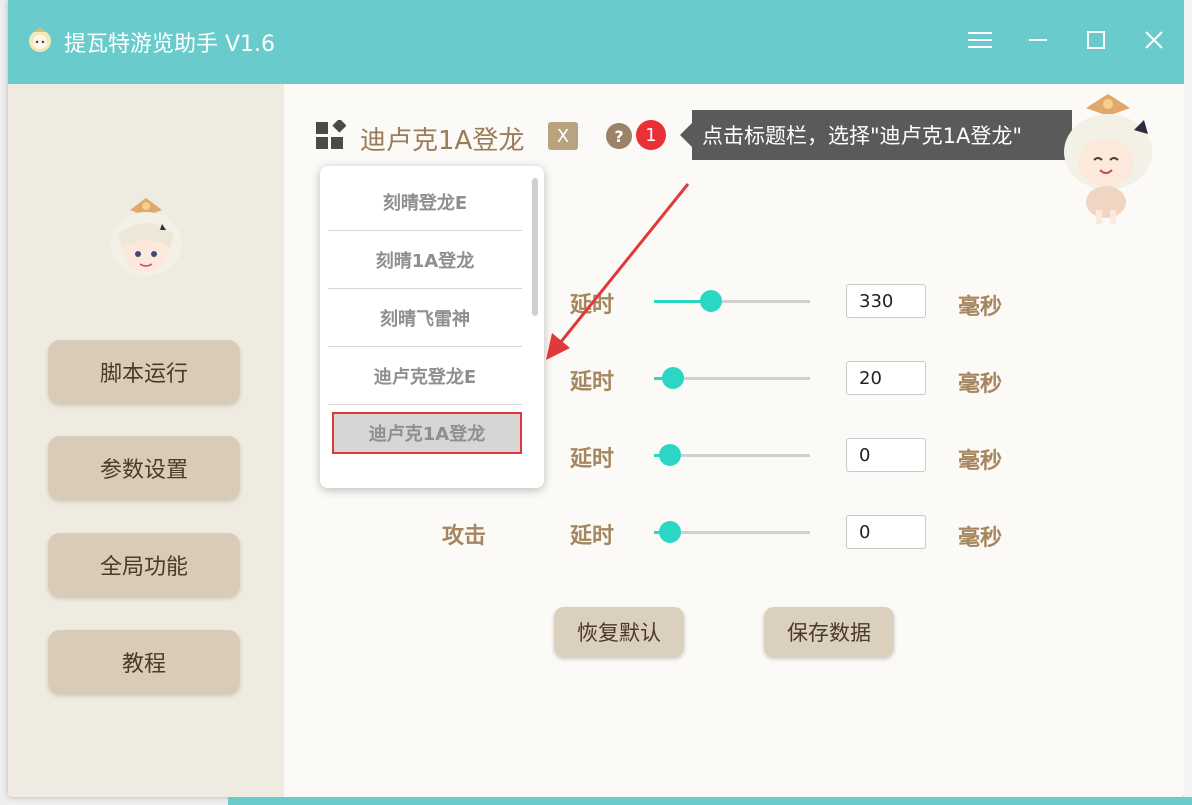  What do you see at coordinates (144, 662) in the screenshot?
I see `nav-tutorial: 教程` at bounding box center [144, 662].